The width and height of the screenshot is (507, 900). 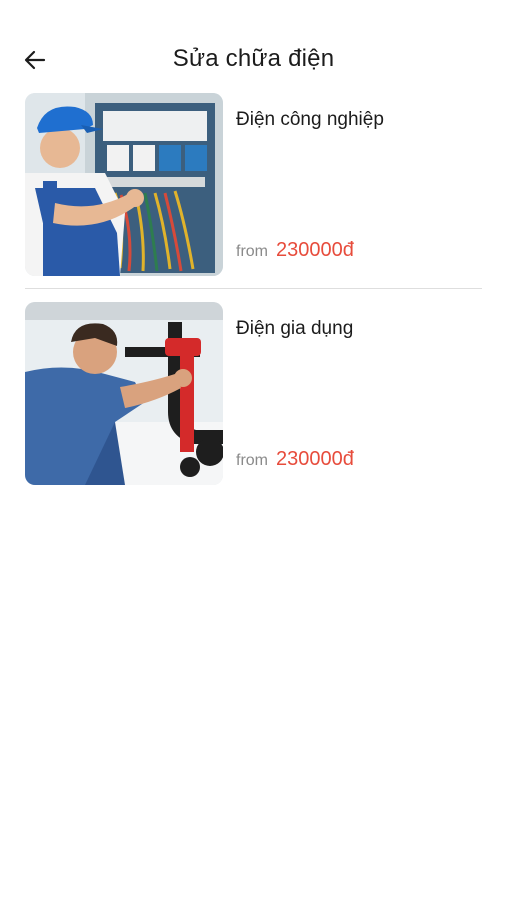 I want to click on electrician-panel-photo, so click(x=124, y=184).